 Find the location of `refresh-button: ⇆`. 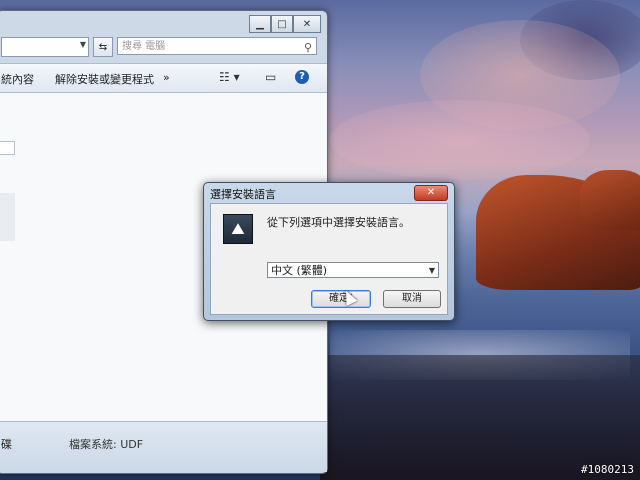

refresh-button: ⇆ is located at coordinates (103, 47).